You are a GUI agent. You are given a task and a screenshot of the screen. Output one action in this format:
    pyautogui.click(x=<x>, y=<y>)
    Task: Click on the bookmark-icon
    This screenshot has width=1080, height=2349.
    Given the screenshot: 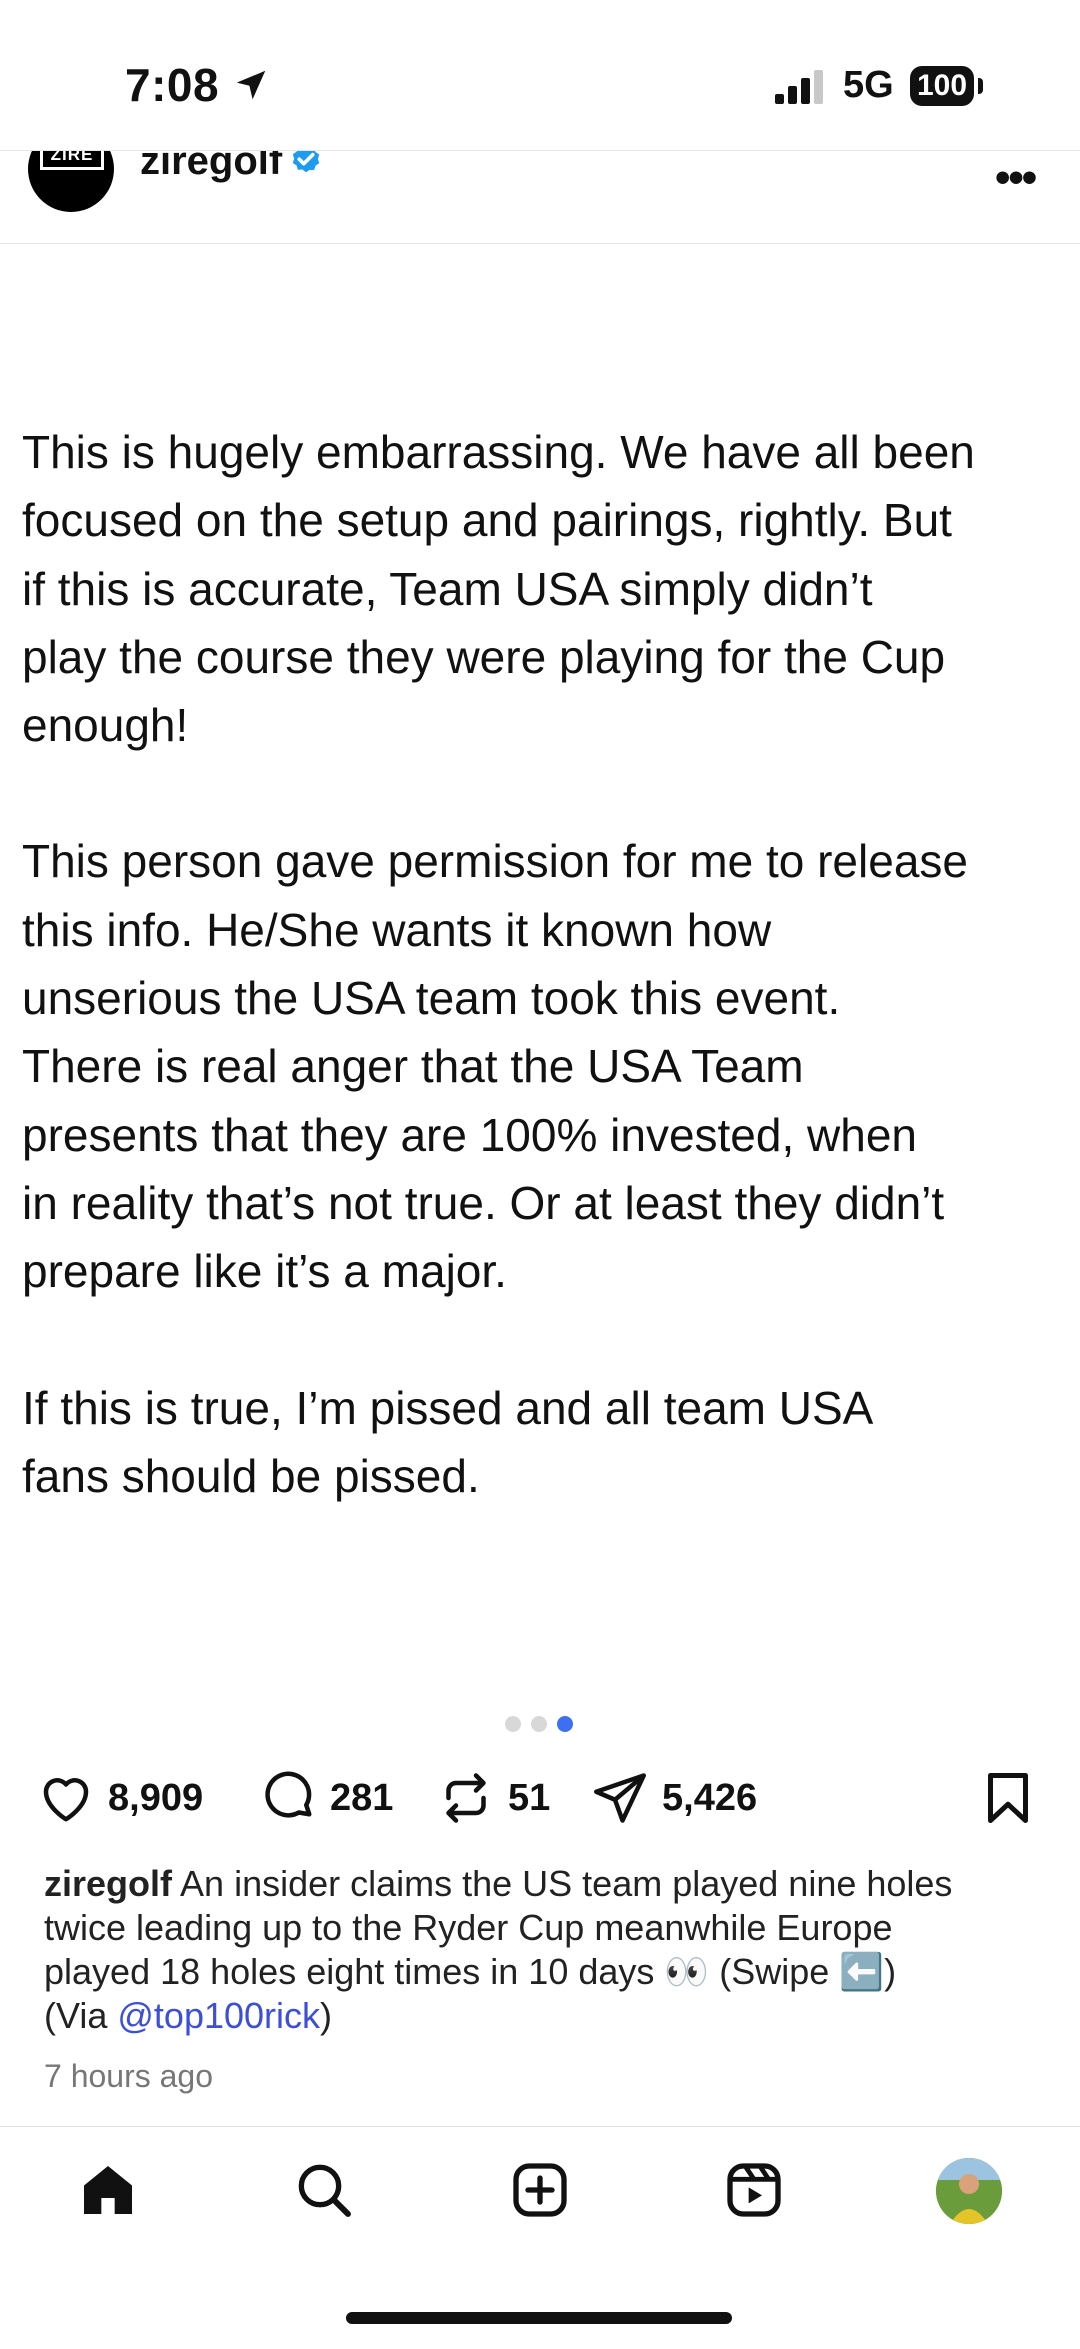 What is the action you would take?
    pyautogui.click(x=1008, y=1798)
    